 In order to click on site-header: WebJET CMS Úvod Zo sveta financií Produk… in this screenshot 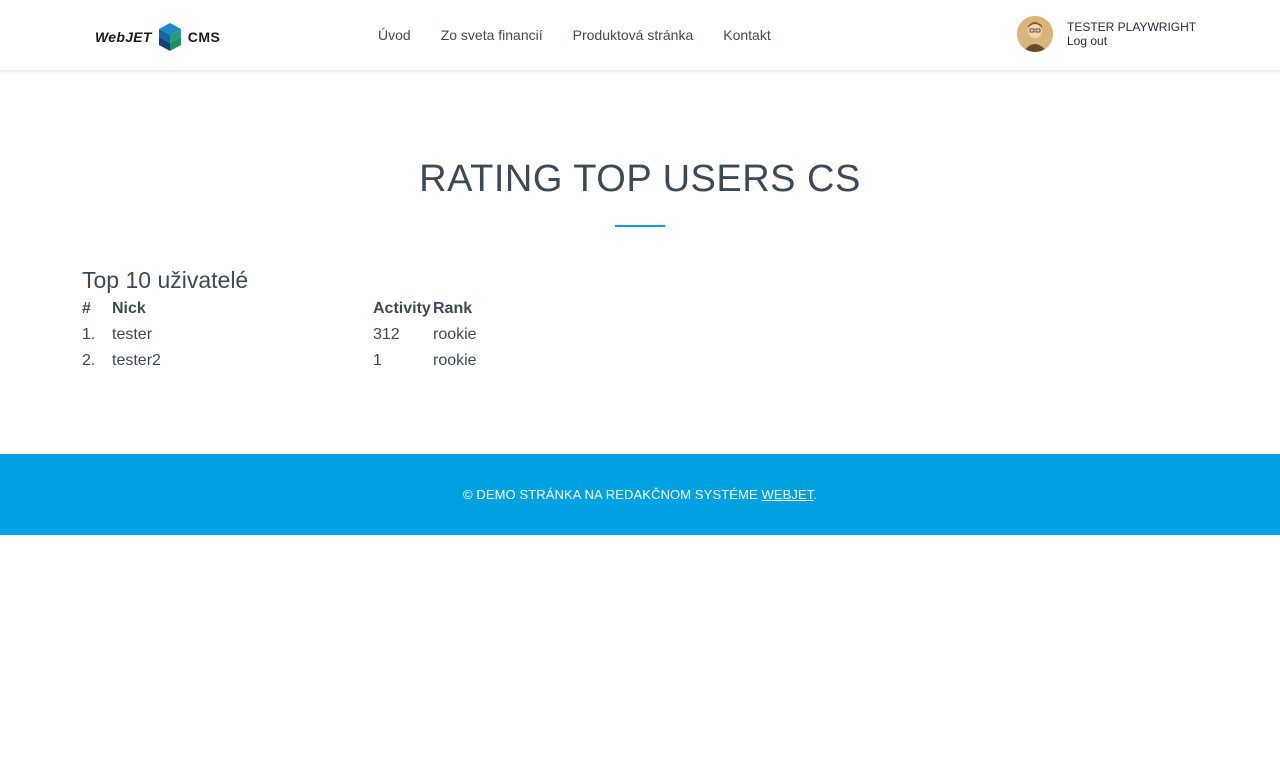, I will do `click(640, 35)`.